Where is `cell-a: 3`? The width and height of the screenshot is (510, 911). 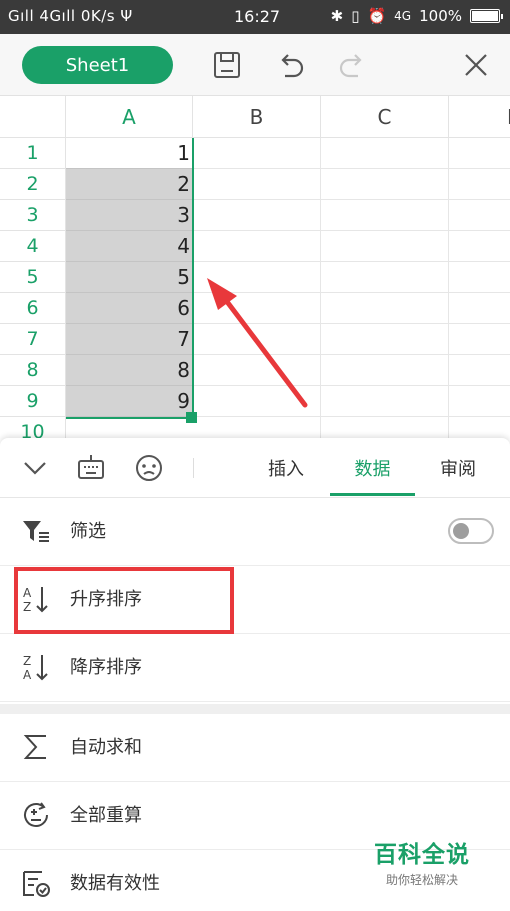 cell-a: 3 is located at coordinates (129, 215).